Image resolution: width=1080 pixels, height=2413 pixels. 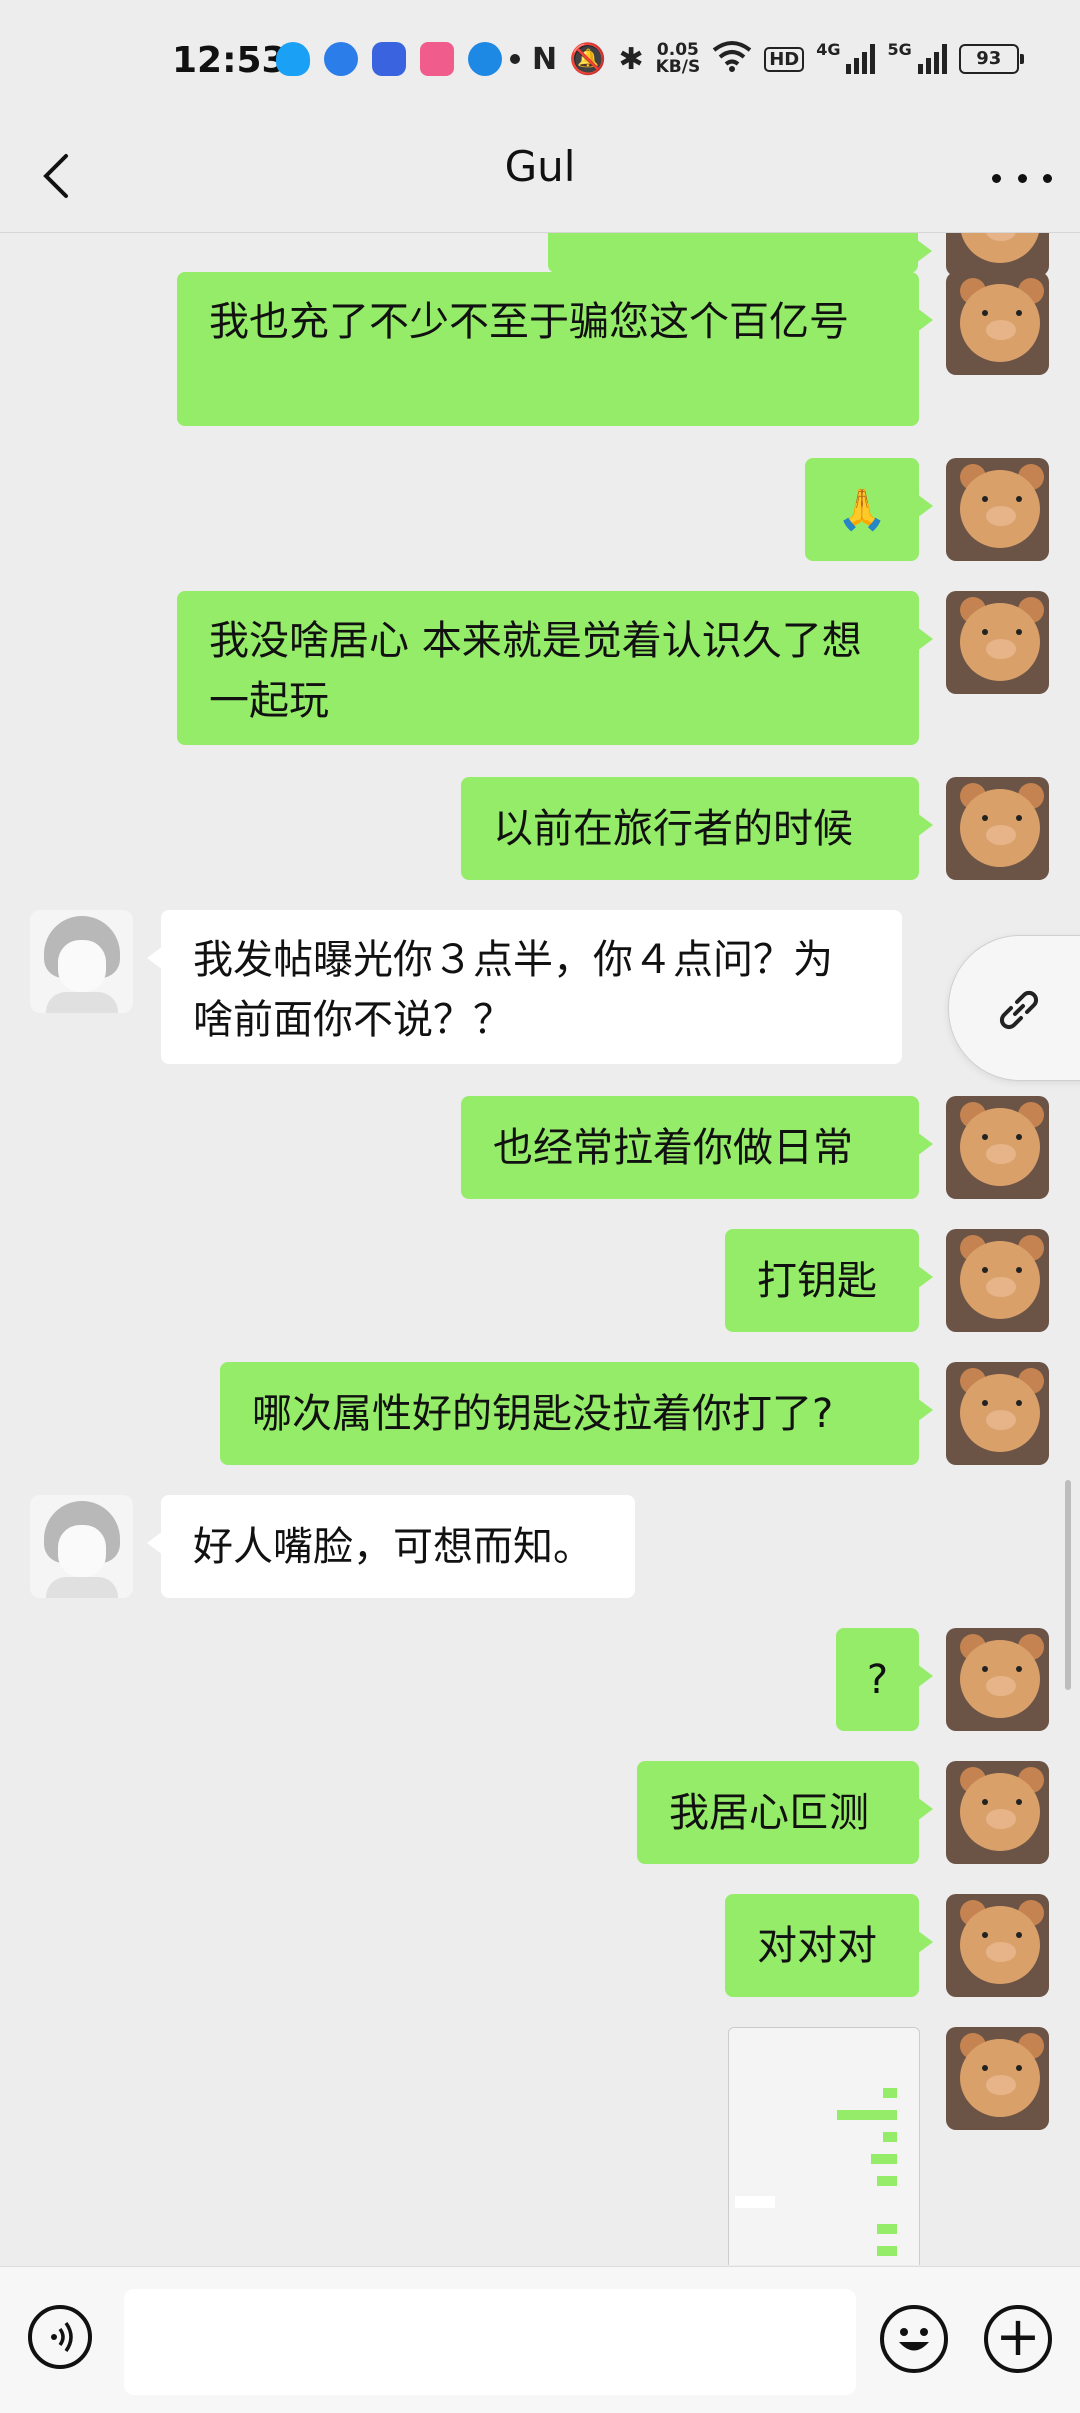 What do you see at coordinates (740, 253) in the screenshot?
I see `message-bubble-partial` at bounding box center [740, 253].